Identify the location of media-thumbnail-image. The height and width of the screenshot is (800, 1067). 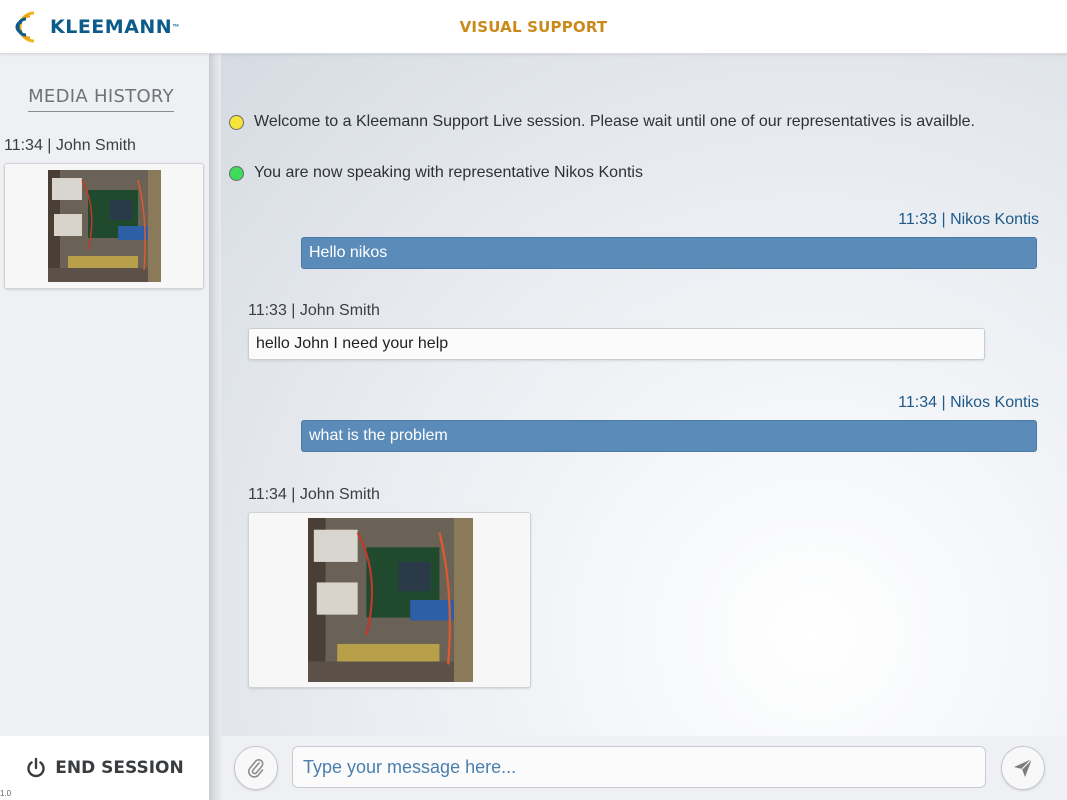
(104, 226).